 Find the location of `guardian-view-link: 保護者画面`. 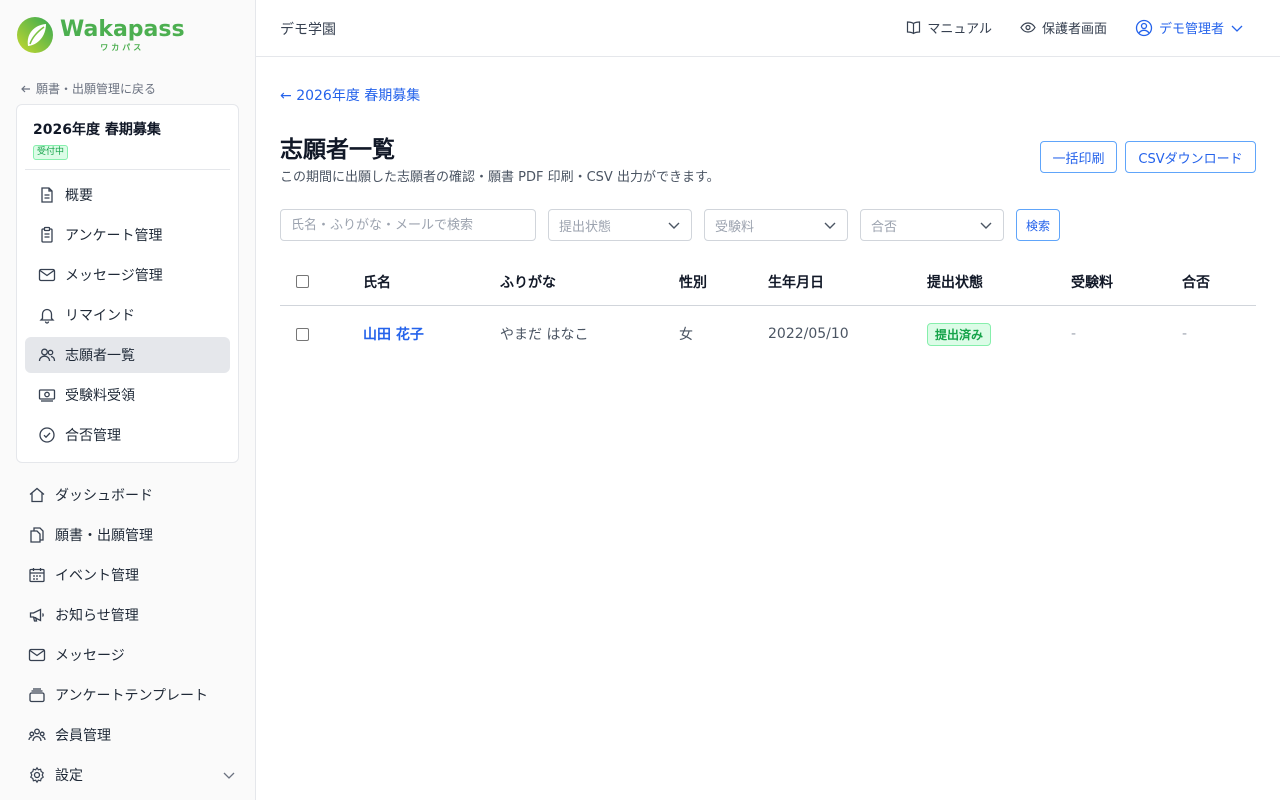

guardian-view-link: 保護者画面 is located at coordinates (1063, 27).